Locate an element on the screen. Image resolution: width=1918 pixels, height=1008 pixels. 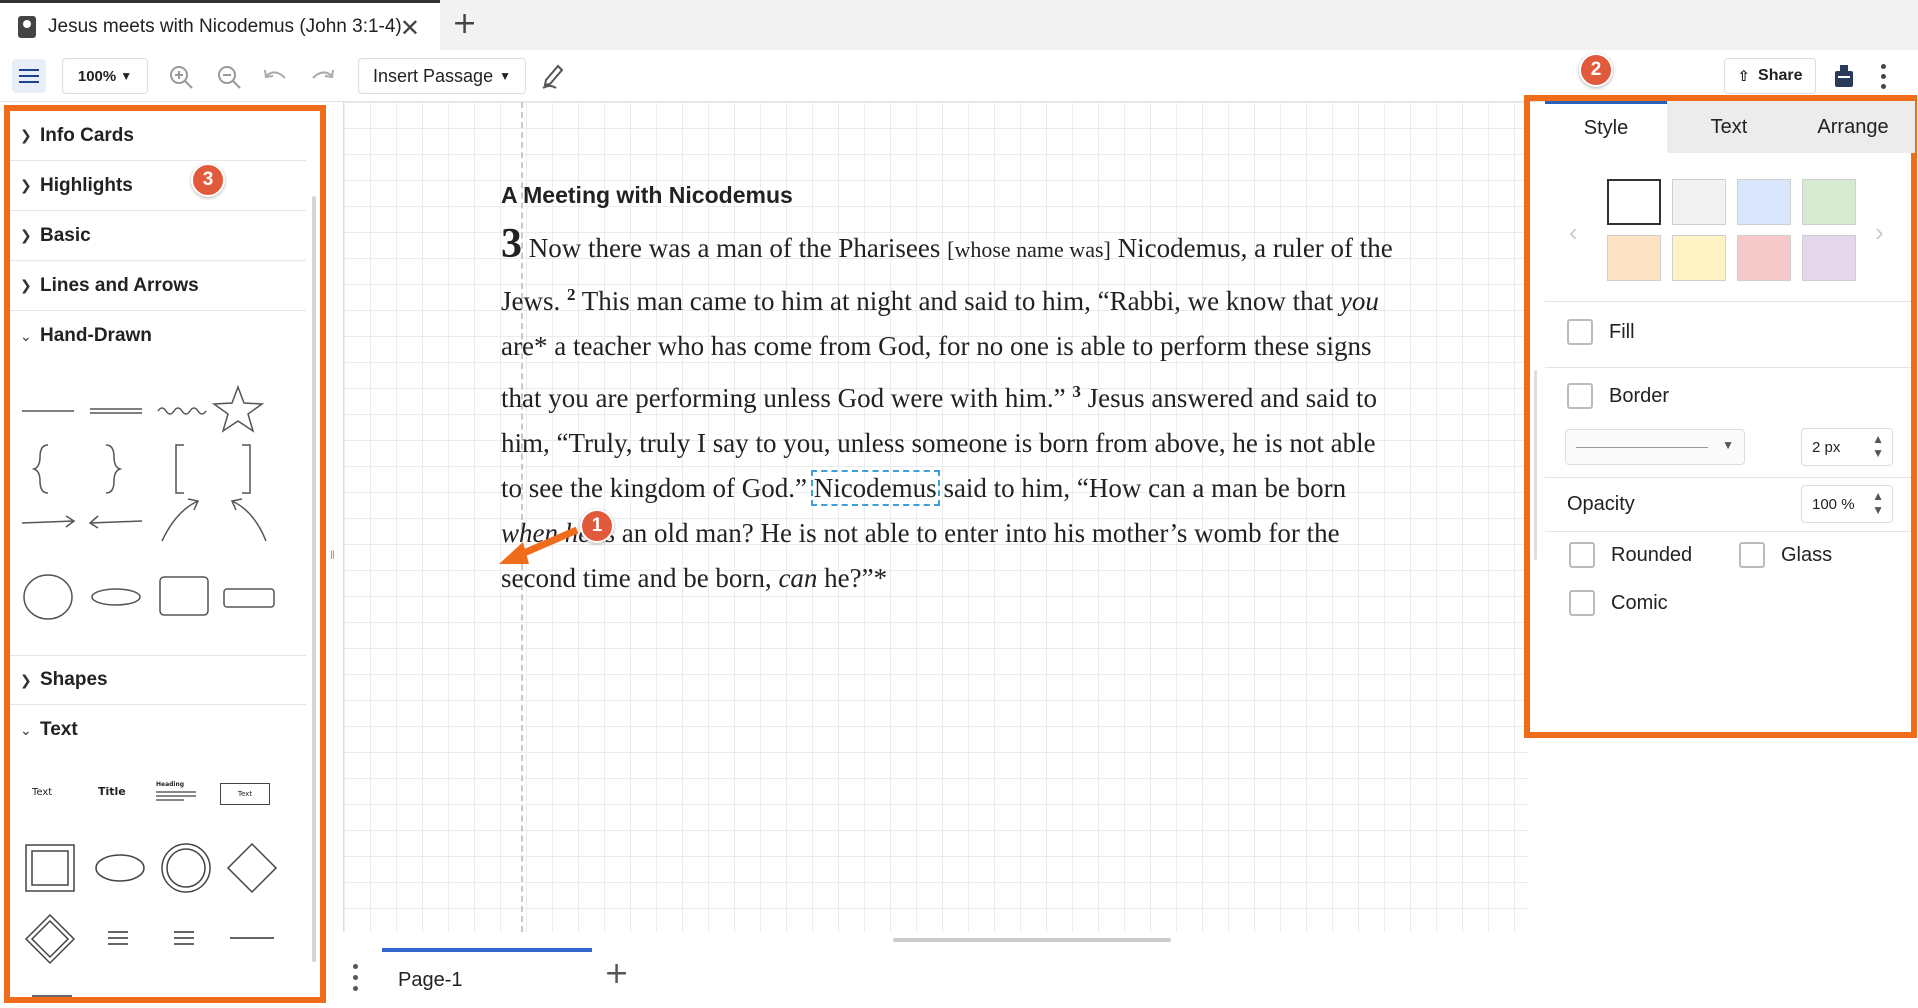
document-tab-title: Jesus meets with Nicodemus (John 3:1-4) is located at coordinates (225, 26).